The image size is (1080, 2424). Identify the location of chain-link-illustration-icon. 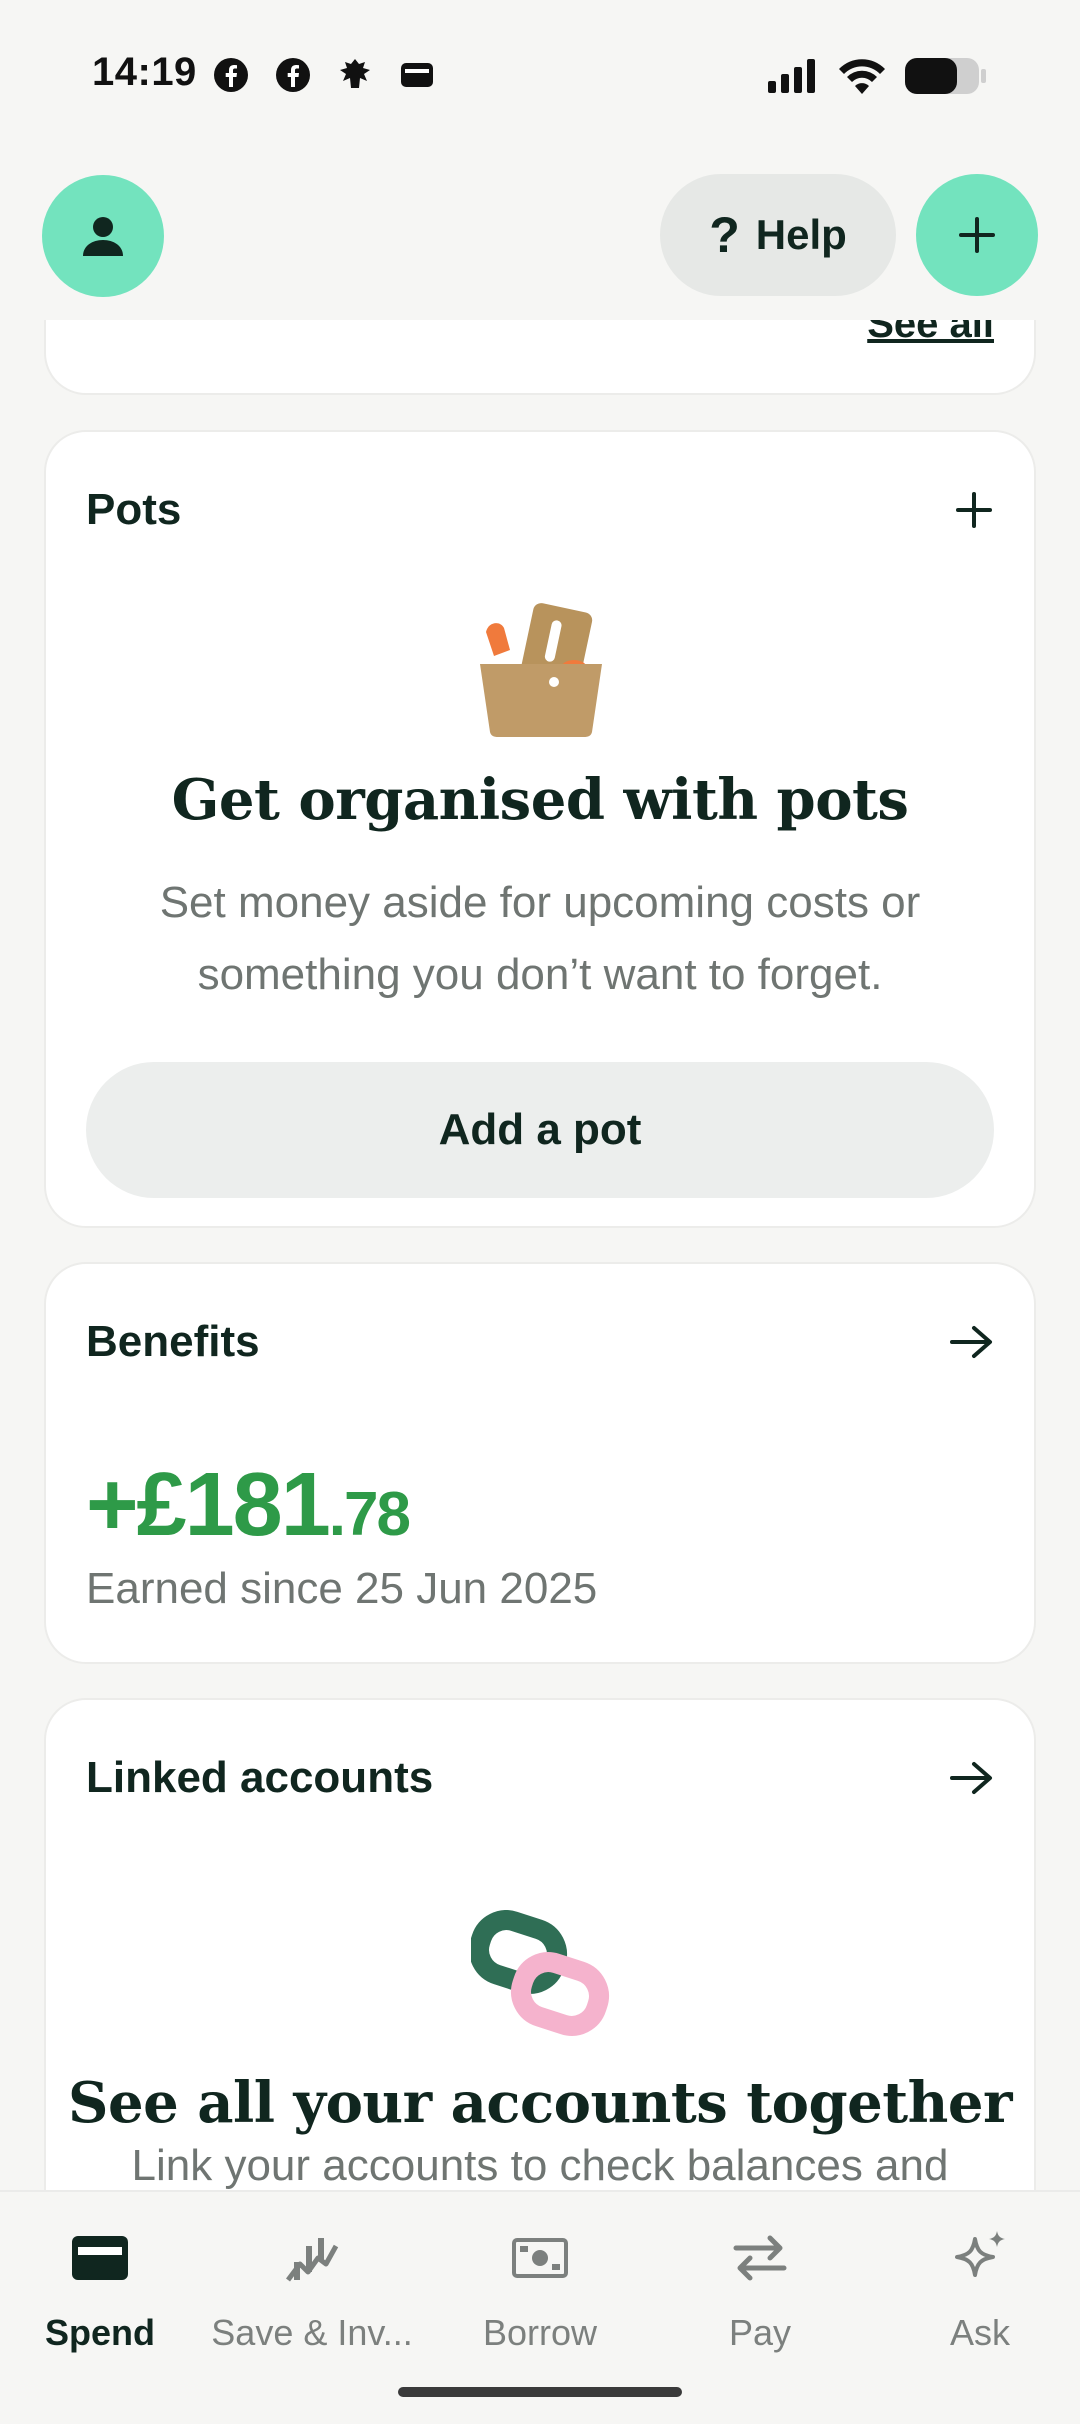
(540, 1973).